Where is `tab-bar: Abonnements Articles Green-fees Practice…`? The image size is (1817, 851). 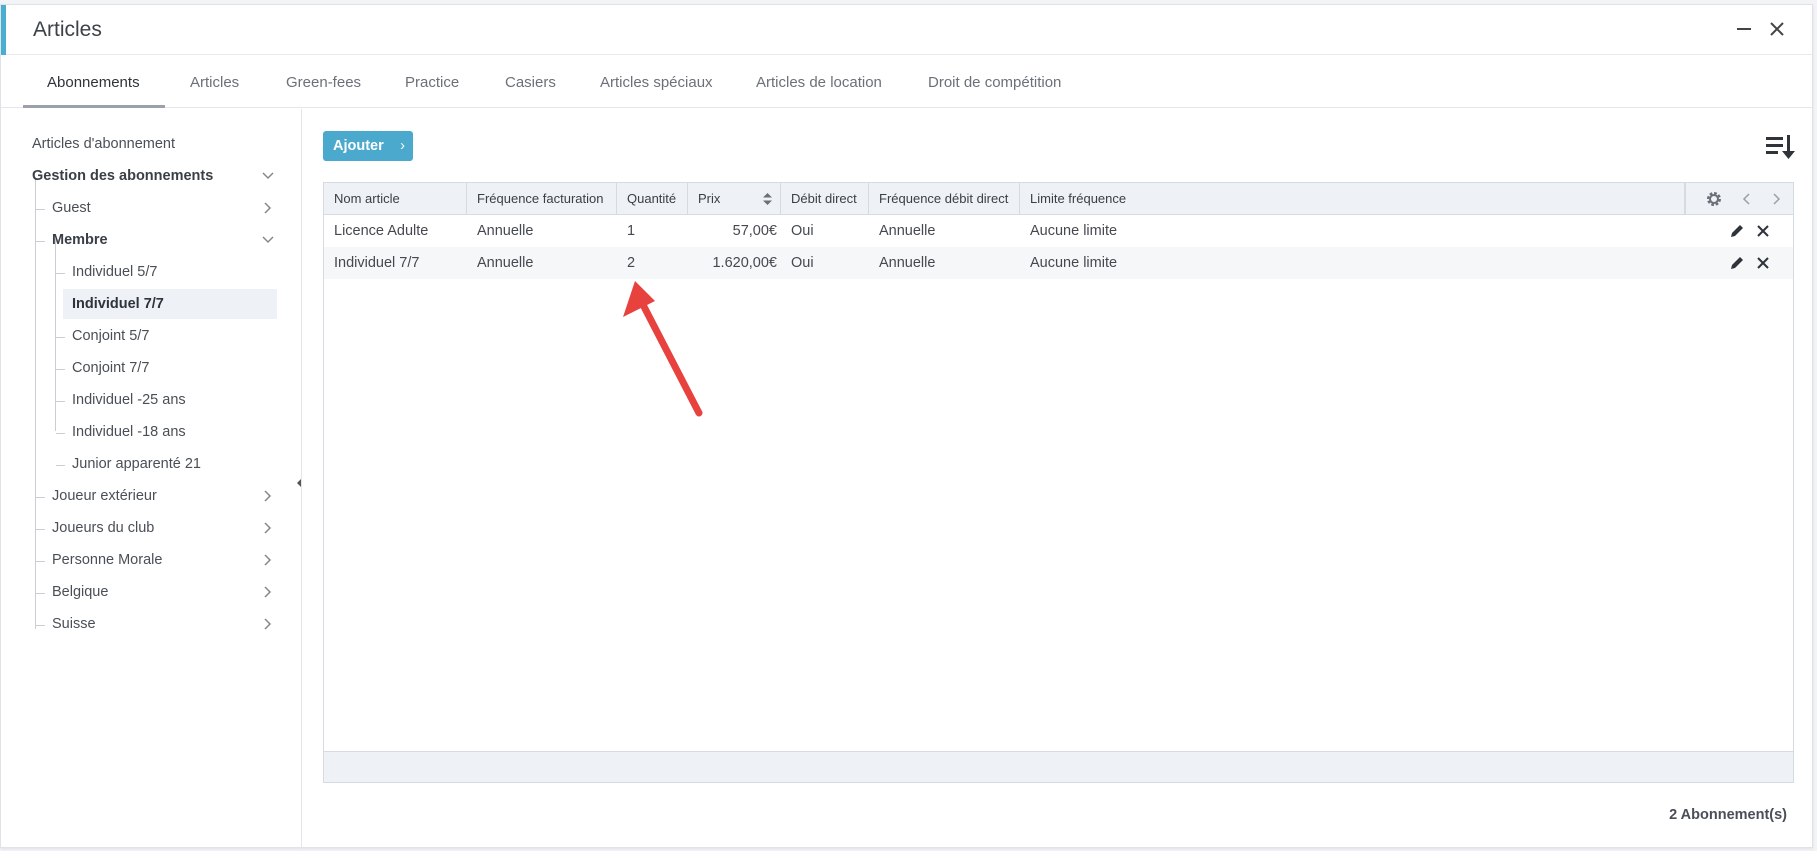
tab-bar: Abonnements Articles Green-fees Practice… is located at coordinates (906, 82).